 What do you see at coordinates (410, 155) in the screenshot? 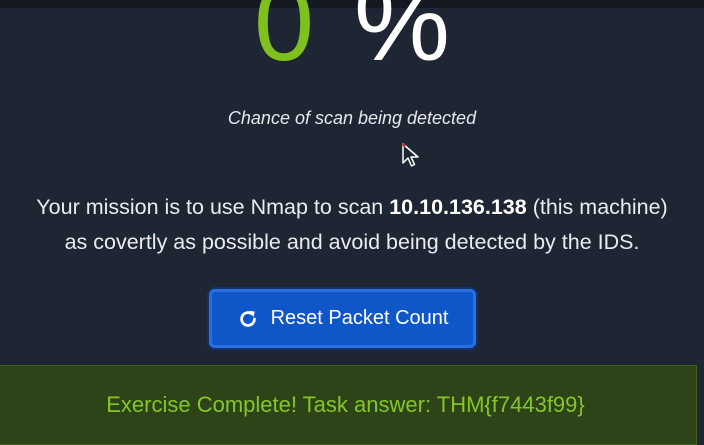
I see `mouse-cursor-icon` at bounding box center [410, 155].